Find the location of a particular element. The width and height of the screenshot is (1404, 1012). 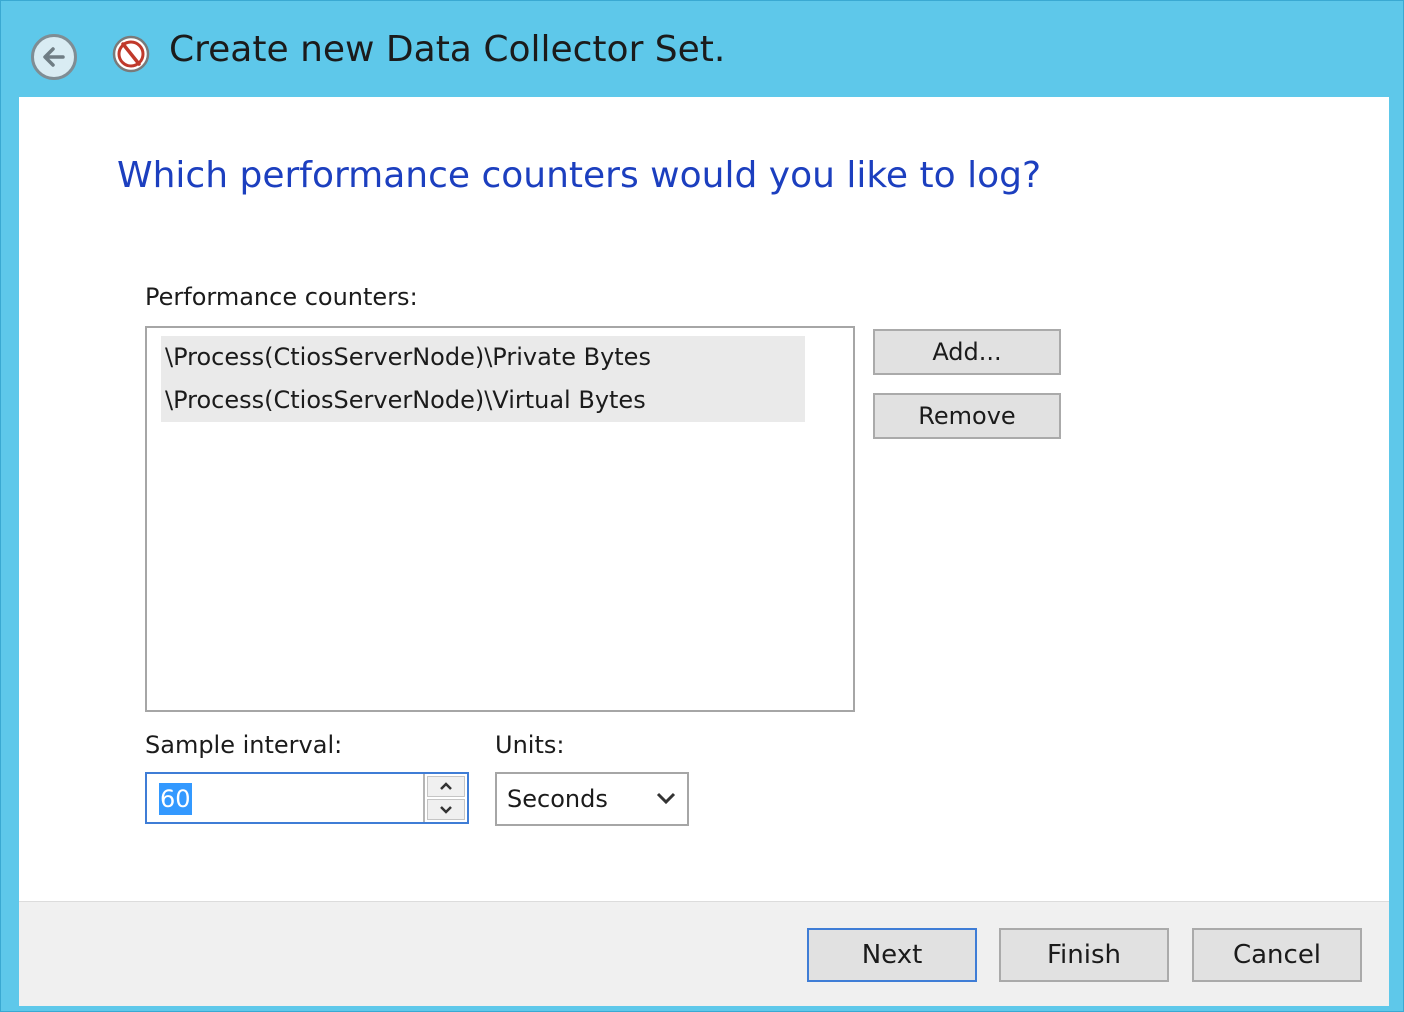

title-bar: Create new Data Collector Set. is located at coordinates (702, 49).